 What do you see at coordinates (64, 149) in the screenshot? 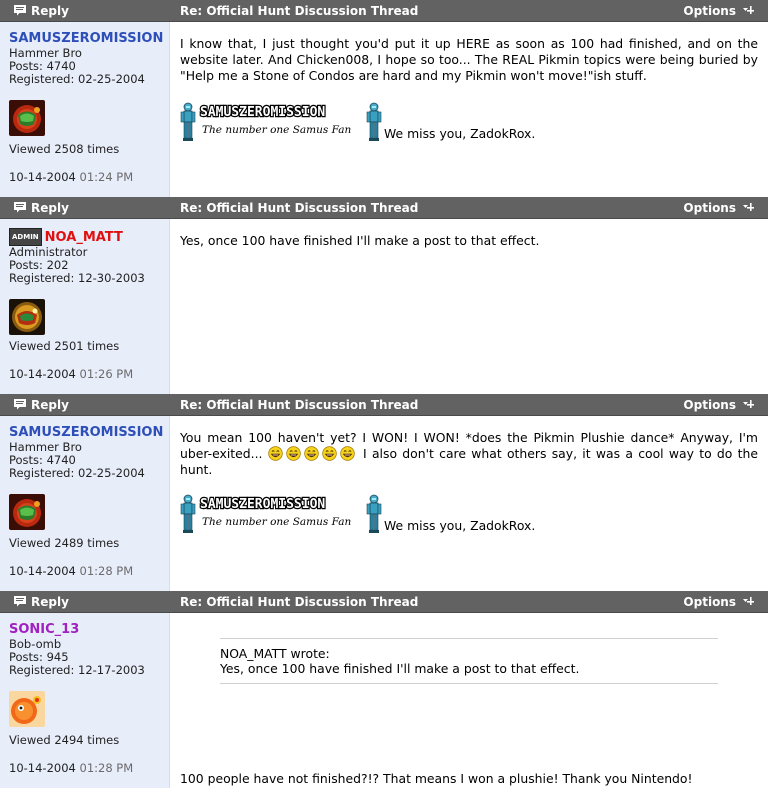
I see `view-count: Viewed 2508 times` at bounding box center [64, 149].